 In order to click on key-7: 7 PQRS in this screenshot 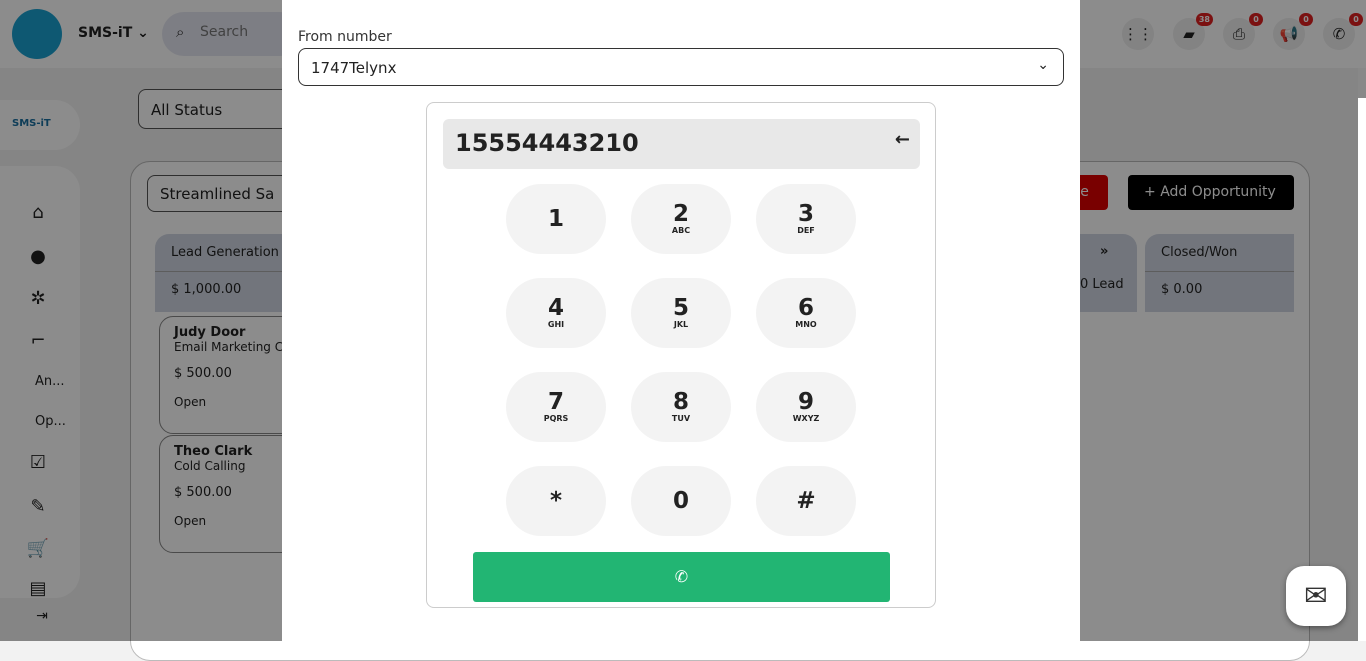, I will do `click(556, 407)`.